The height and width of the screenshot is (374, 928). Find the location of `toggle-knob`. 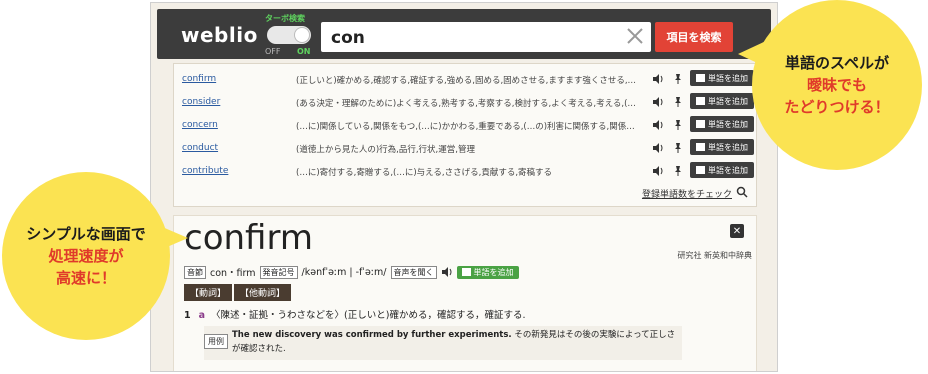

toggle-knob is located at coordinates (302, 35).